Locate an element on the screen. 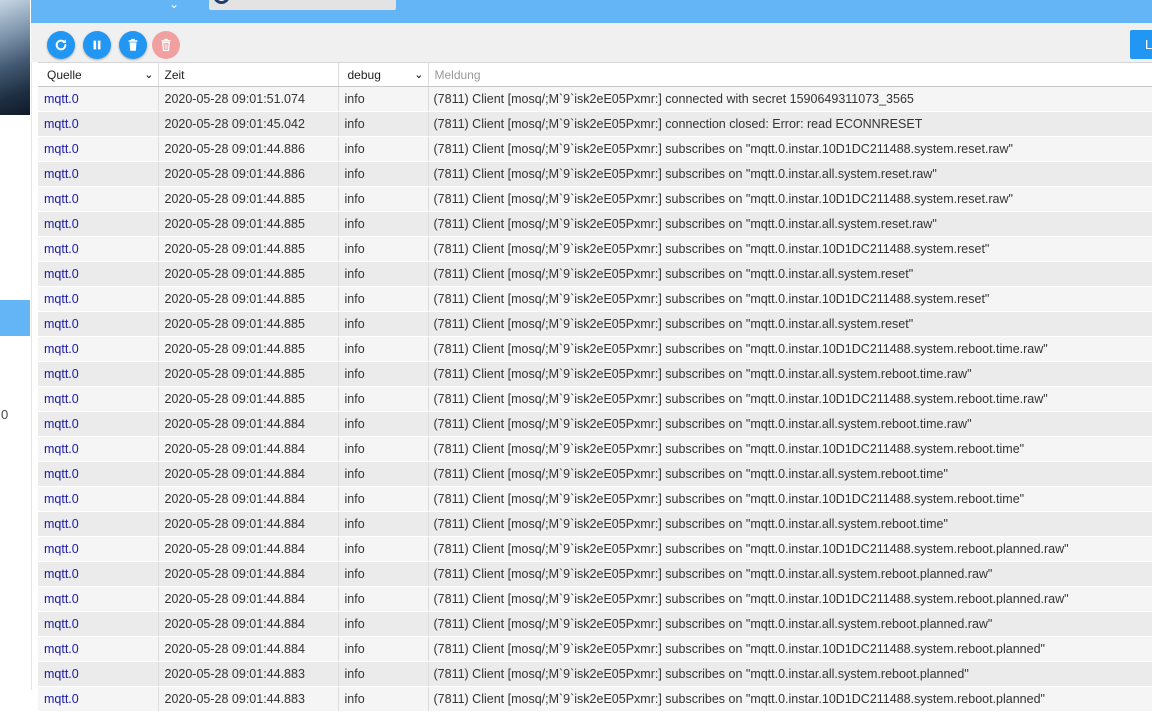 Image resolution: width=1152 pixels, height=712 pixels. host-logo-icon is located at coordinates (221, 2).